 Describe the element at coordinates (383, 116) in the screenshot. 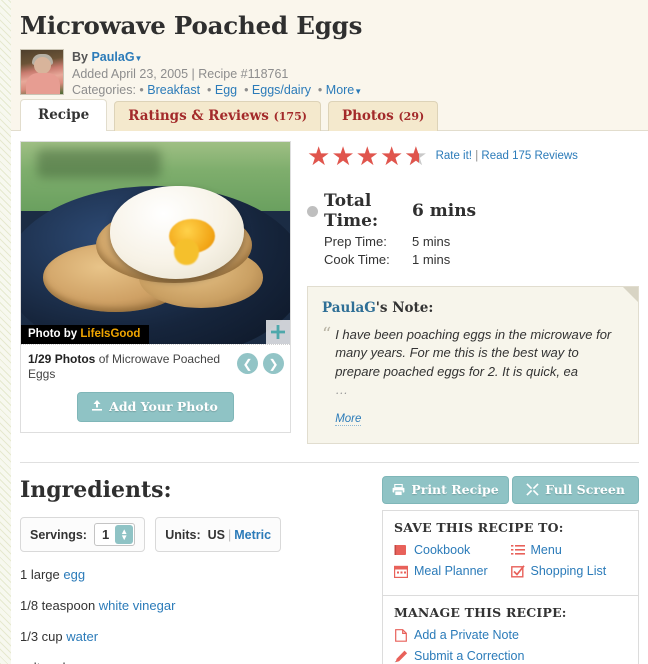

I see `tab-photos: Photos (29)` at that location.